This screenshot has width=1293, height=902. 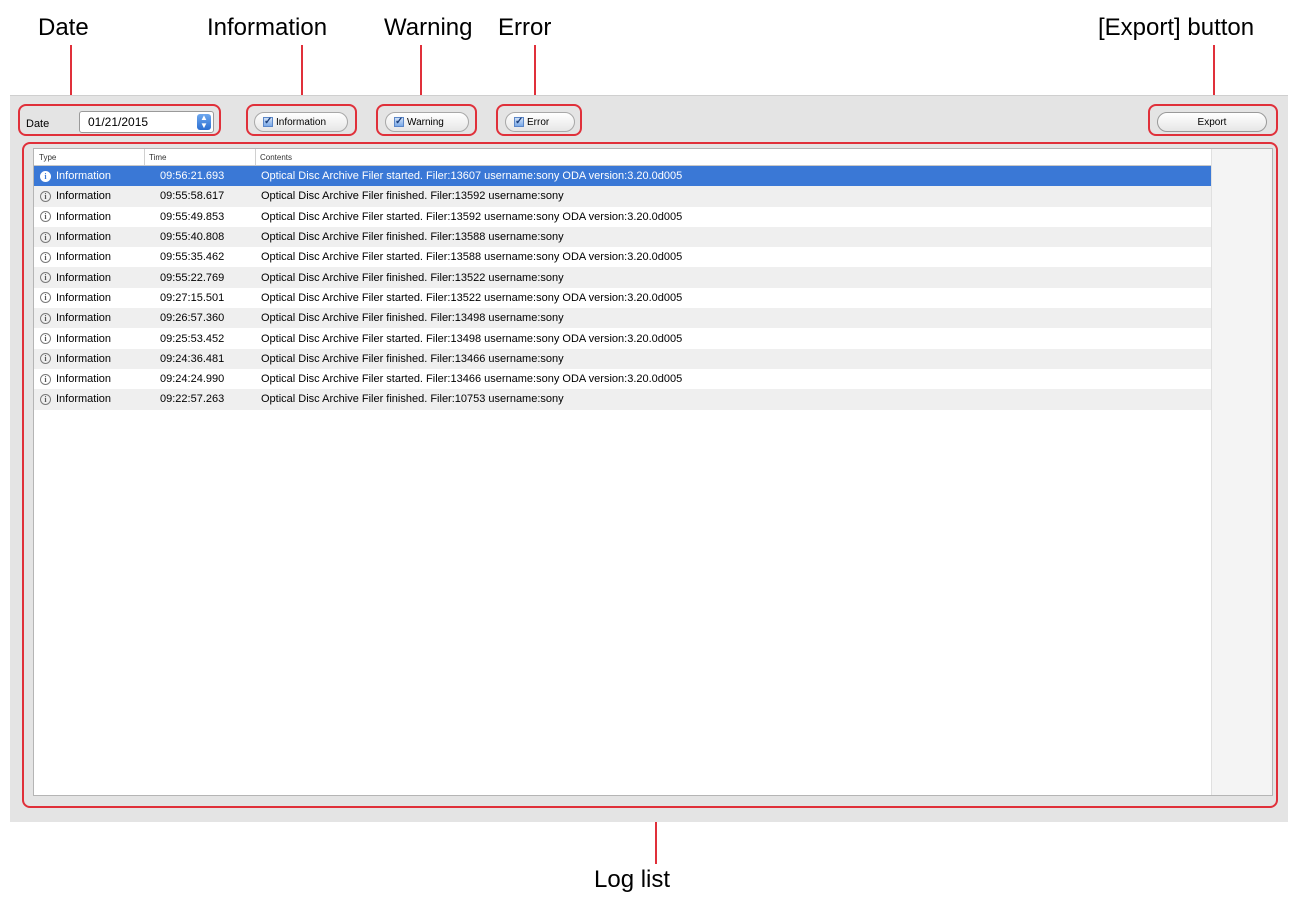 What do you see at coordinates (267, 27) in the screenshot?
I see `callout-information: Information` at bounding box center [267, 27].